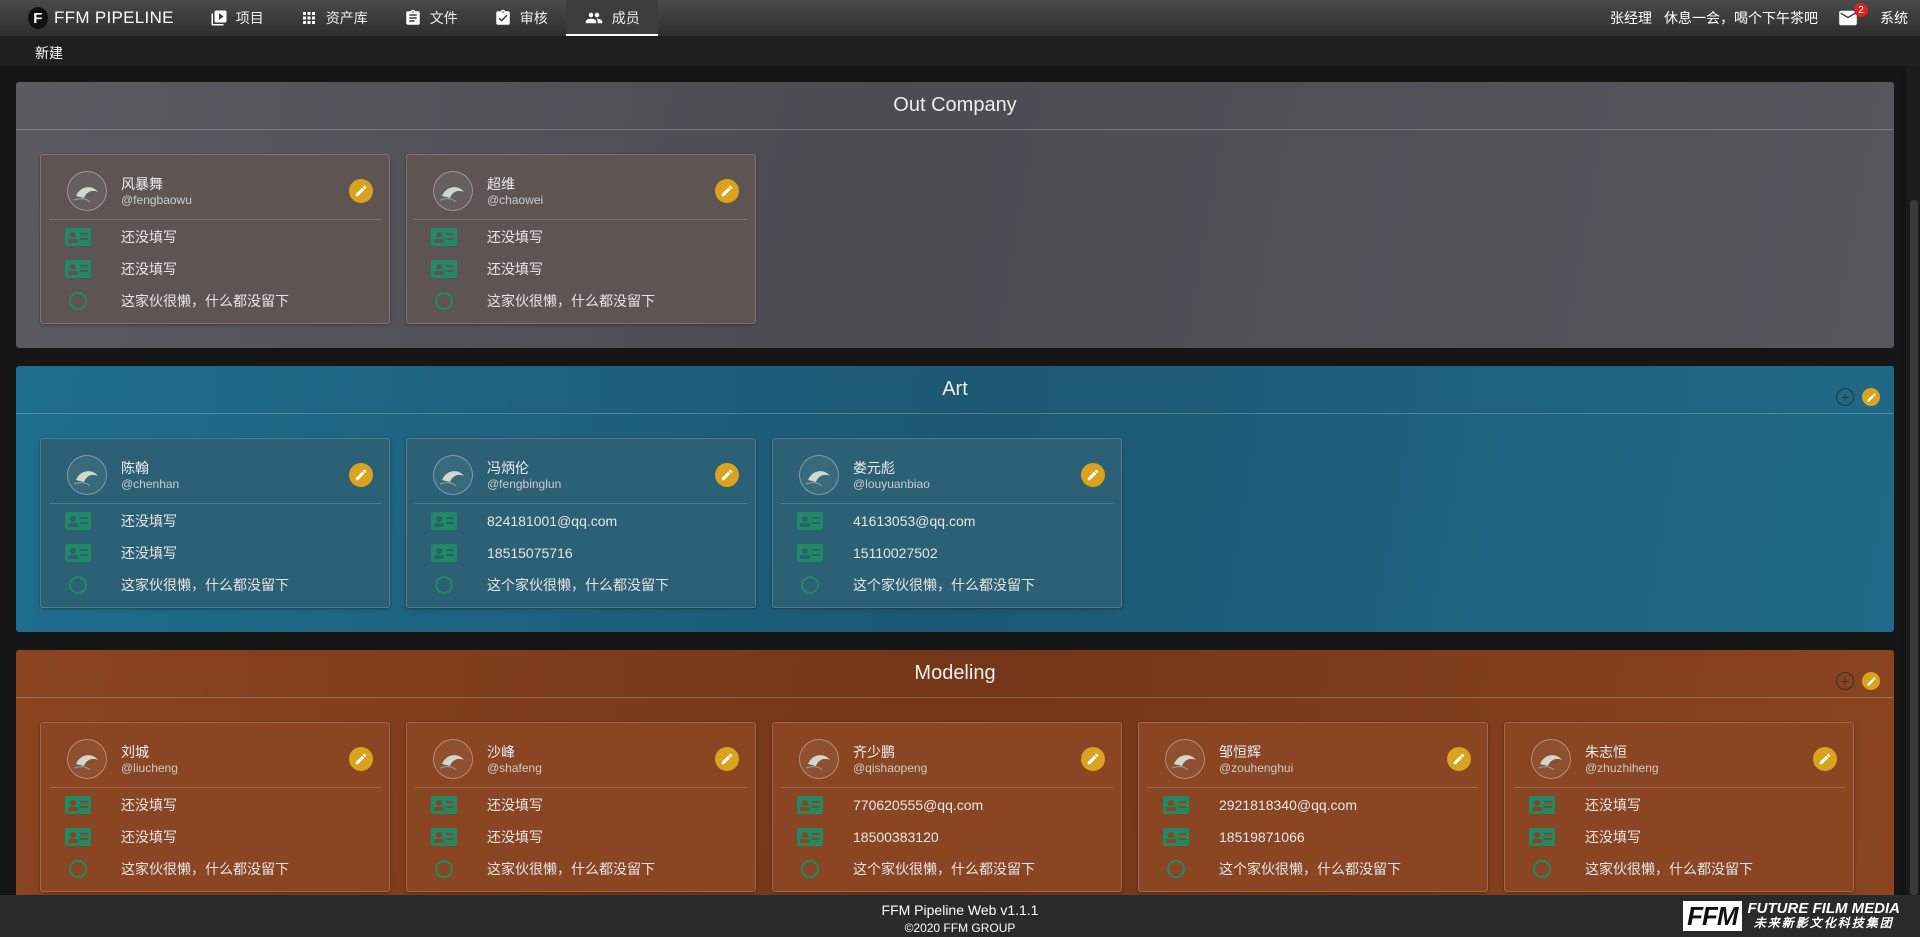 The height and width of the screenshot is (937, 1920). What do you see at coordinates (960, 910) in the screenshot?
I see `footer-version: FFM Pipeline Web v1.1.1` at bounding box center [960, 910].